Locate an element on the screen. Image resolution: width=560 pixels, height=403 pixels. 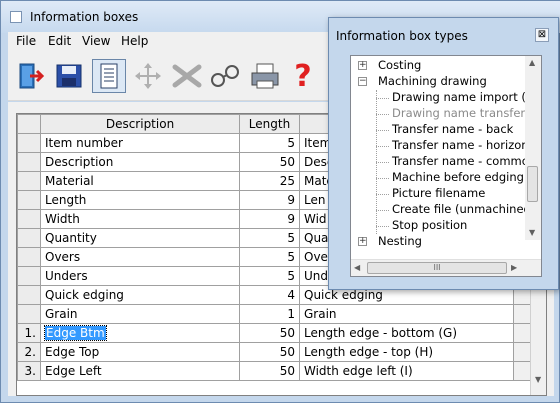
menu-view: View is located at coordinates (96, 41).